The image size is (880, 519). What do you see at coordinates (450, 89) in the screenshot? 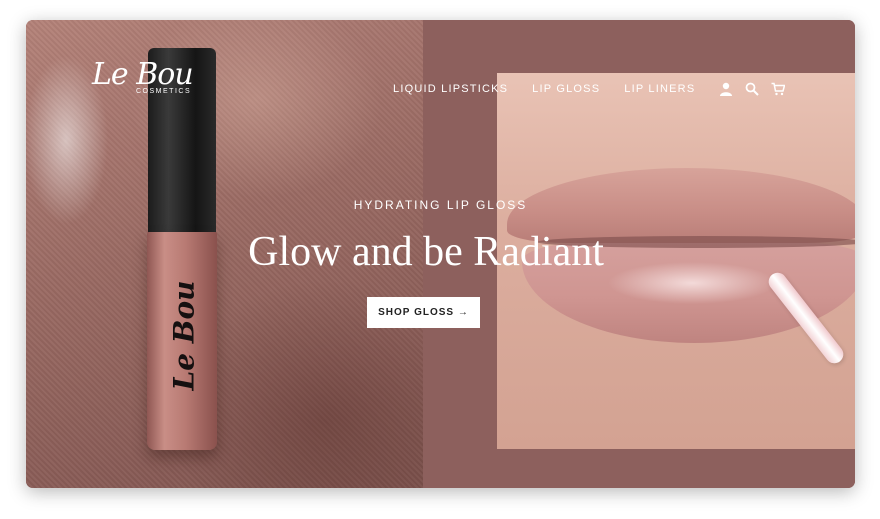
I see `nav-liquid-lipsticks: LIQUID LIPSTICKS` at bounding box center [450, 89].